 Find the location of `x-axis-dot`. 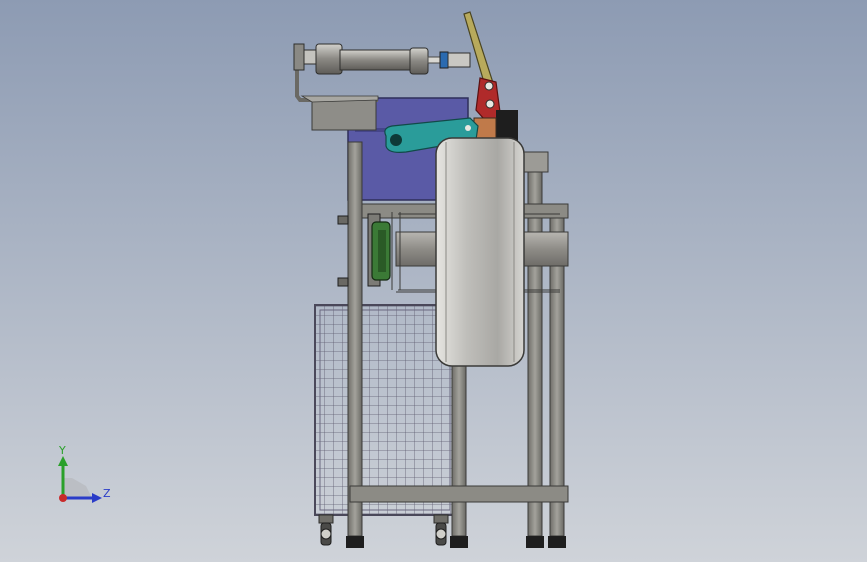

x-axis-dot is located at coordinates (63, 498).